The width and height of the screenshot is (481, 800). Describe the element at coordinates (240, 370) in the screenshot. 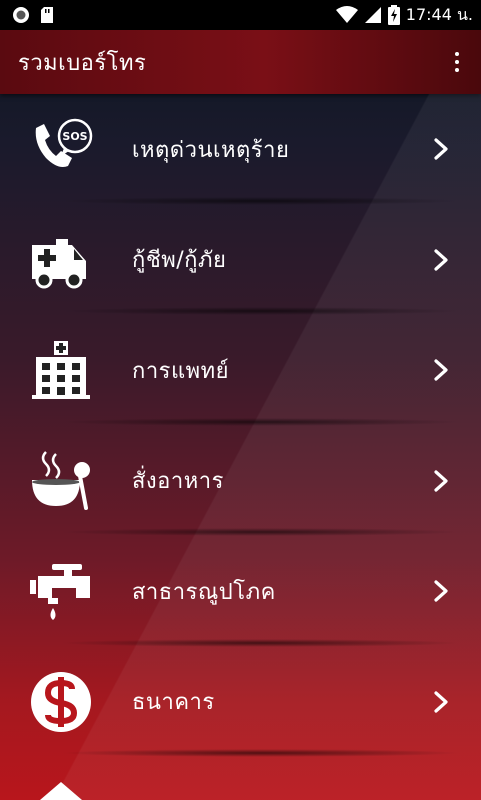

I see `menu-item-medical: การแพทย์` at that location.